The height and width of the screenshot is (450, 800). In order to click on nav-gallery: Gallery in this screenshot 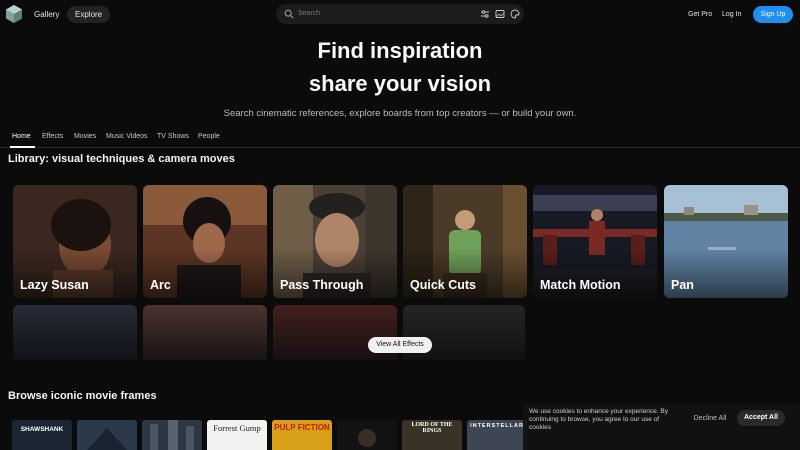, I will do `click(46, 14)`.